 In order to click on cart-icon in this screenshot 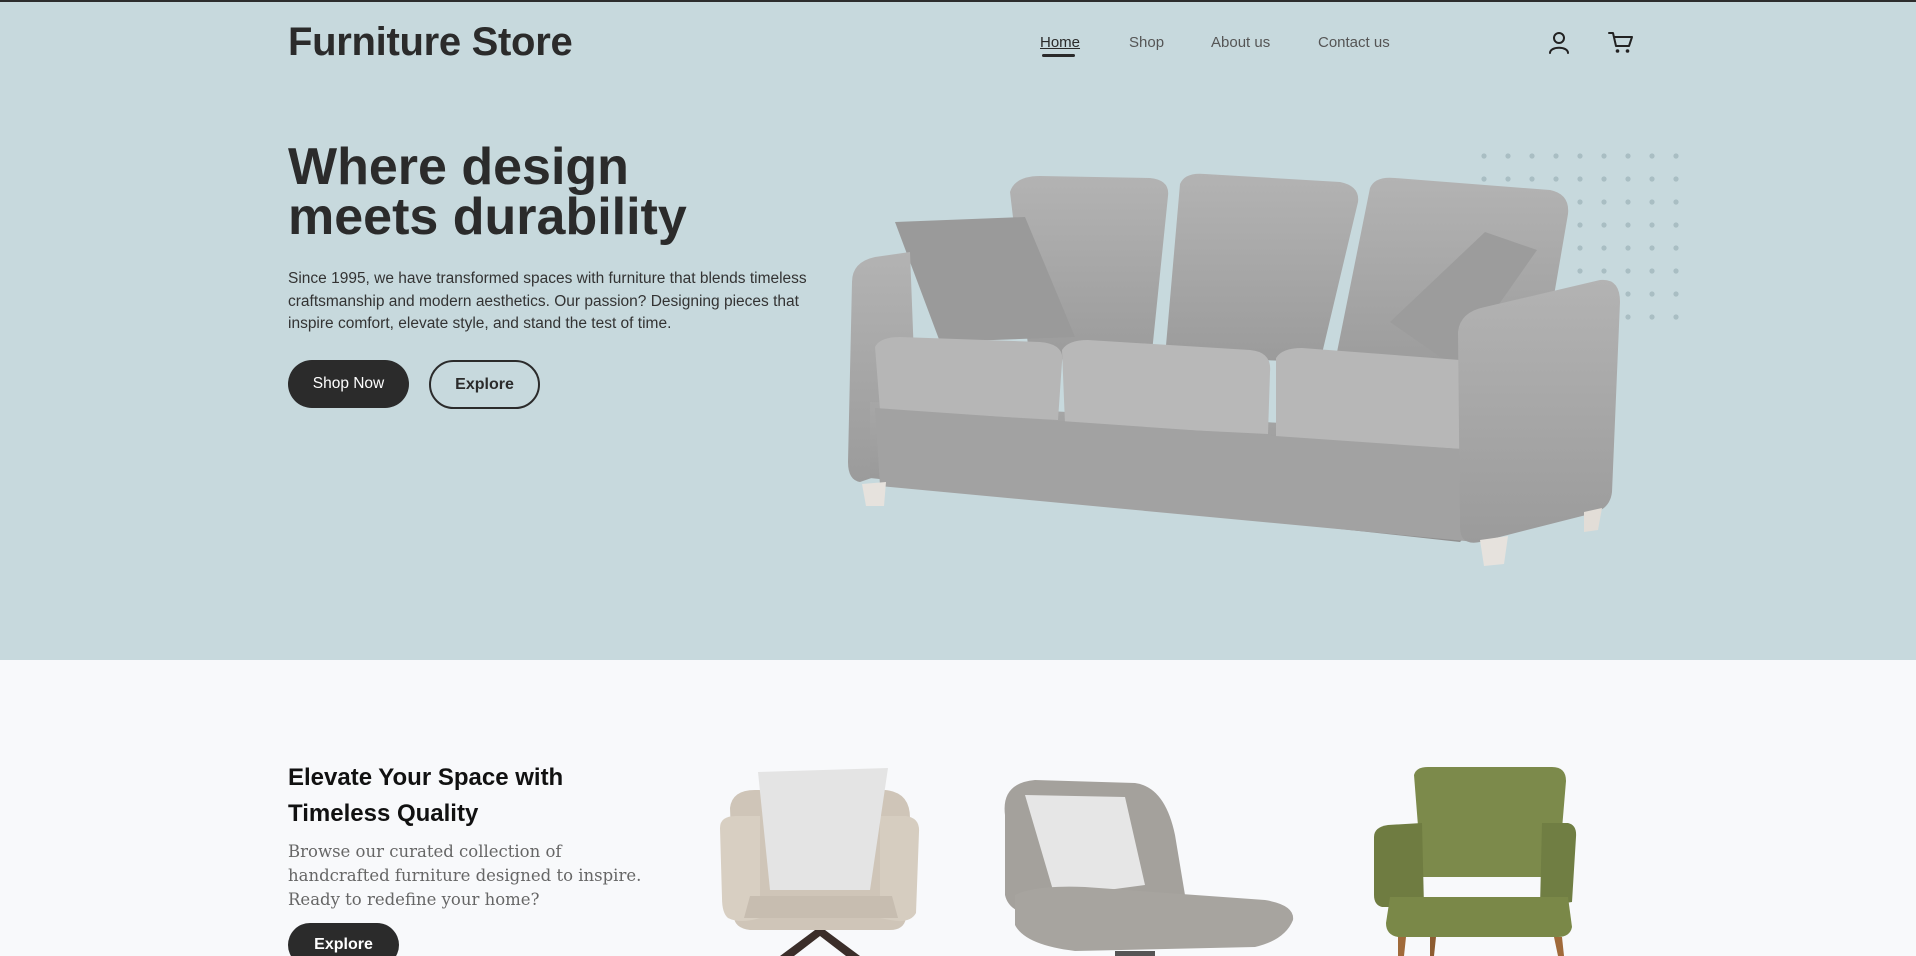, I will do `click(1620, 42)`.